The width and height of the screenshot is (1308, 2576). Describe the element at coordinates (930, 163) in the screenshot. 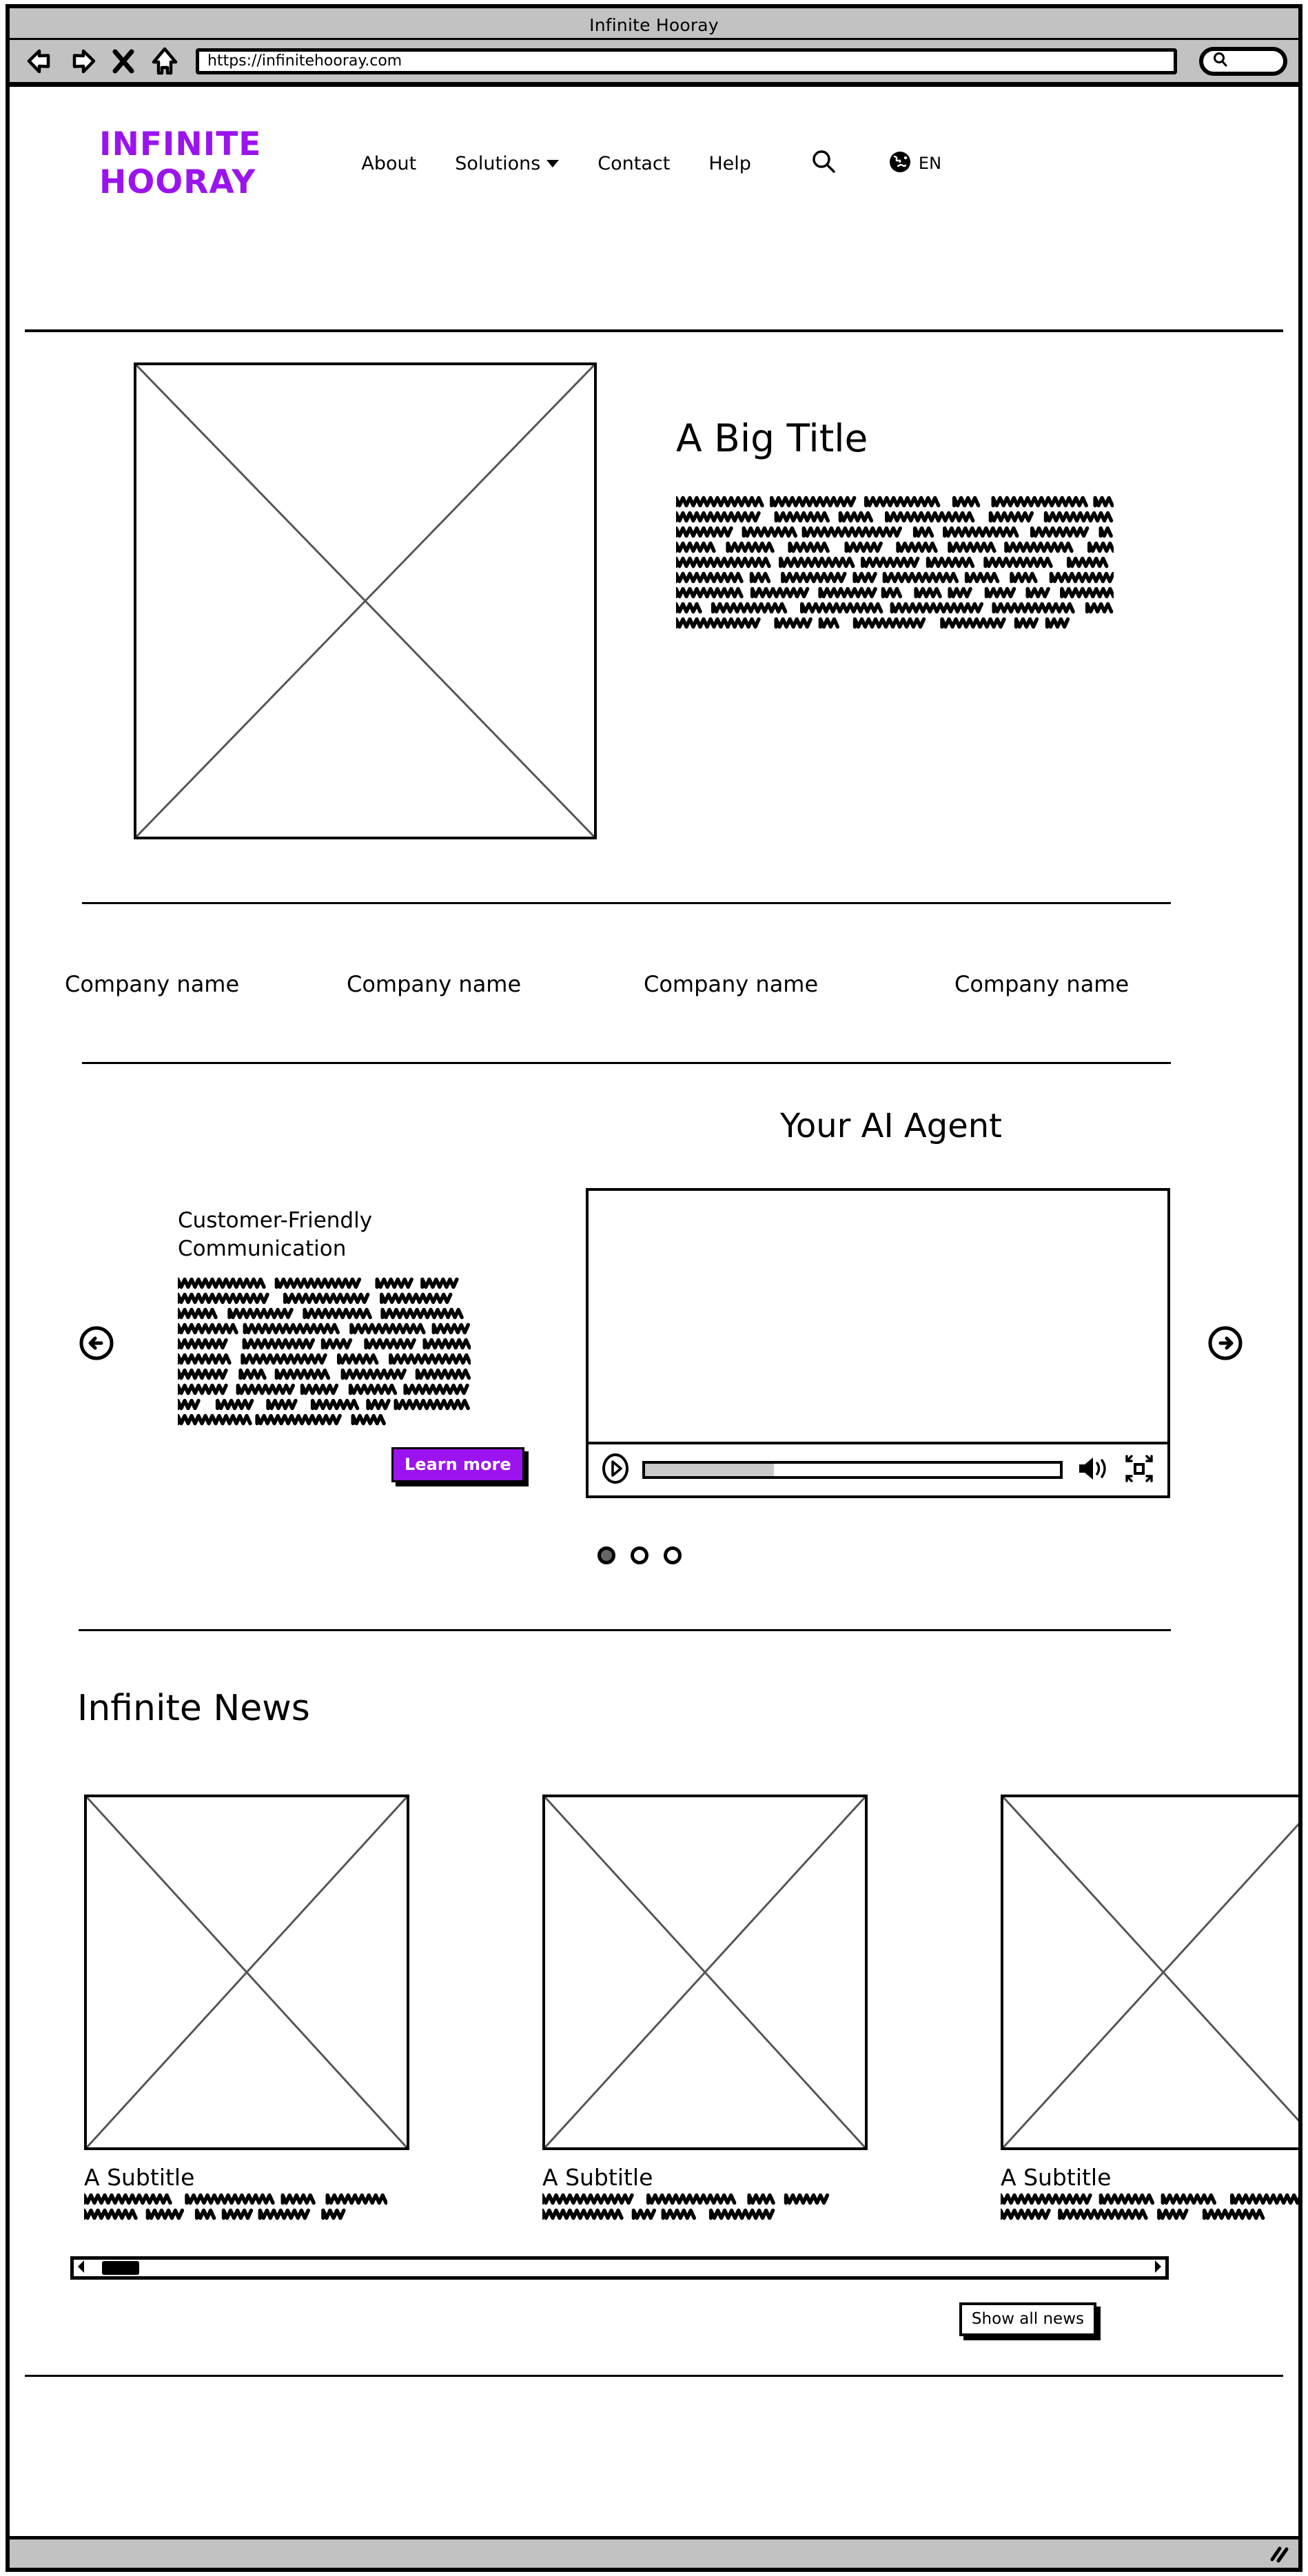

I see `language-label: EN` at that location.